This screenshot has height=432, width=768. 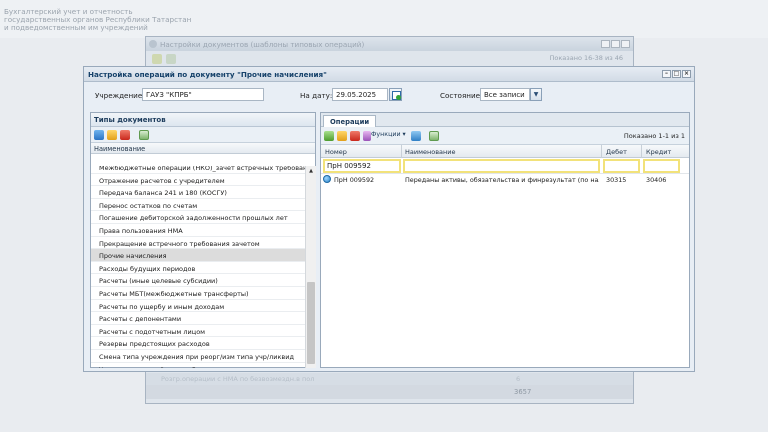 I want to click on list-item: Прочие начисления, so click(x=198, y=255).